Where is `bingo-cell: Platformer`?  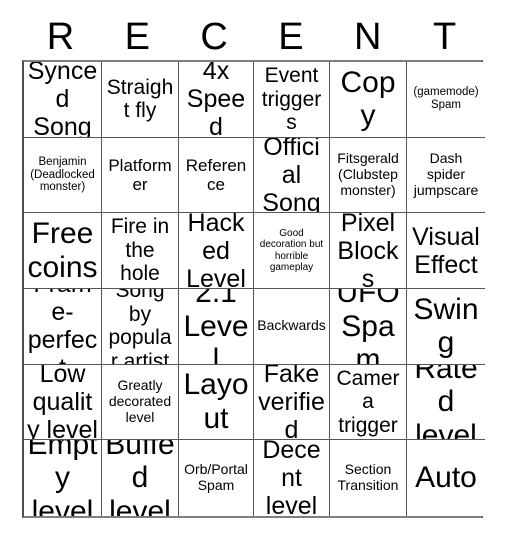 bingo-cell: Platformer is located at coordinates (140, 175).